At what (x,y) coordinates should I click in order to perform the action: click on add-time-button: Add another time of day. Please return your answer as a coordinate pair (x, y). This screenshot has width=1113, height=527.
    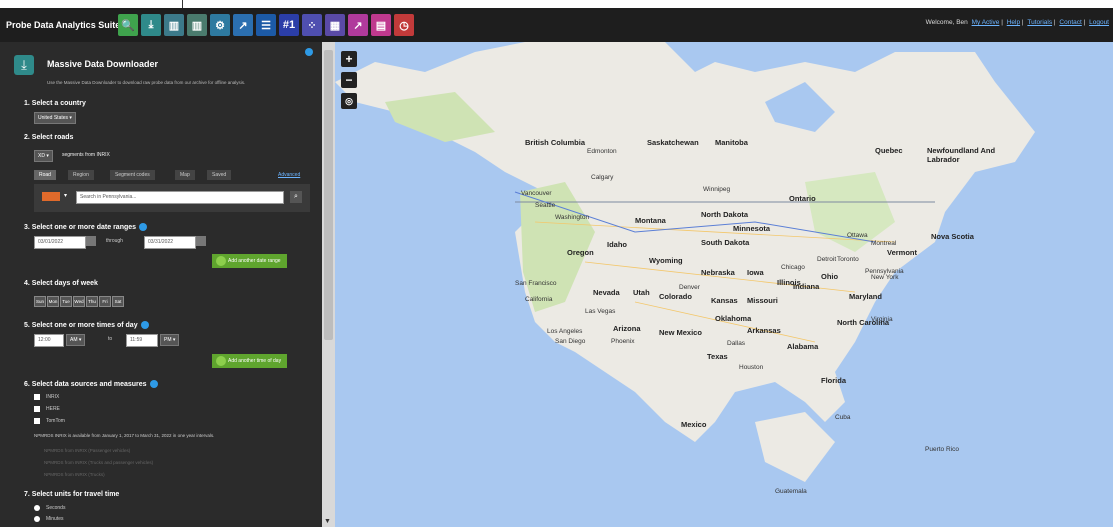
    Looking at the image, I should click on (250, 361).